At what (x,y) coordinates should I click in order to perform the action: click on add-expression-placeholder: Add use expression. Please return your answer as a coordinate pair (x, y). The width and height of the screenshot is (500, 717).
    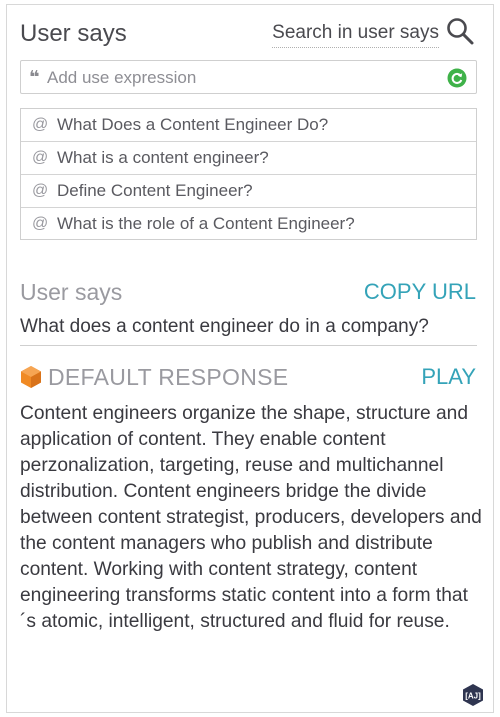
    Looking at the image, I should click on (122, 77).